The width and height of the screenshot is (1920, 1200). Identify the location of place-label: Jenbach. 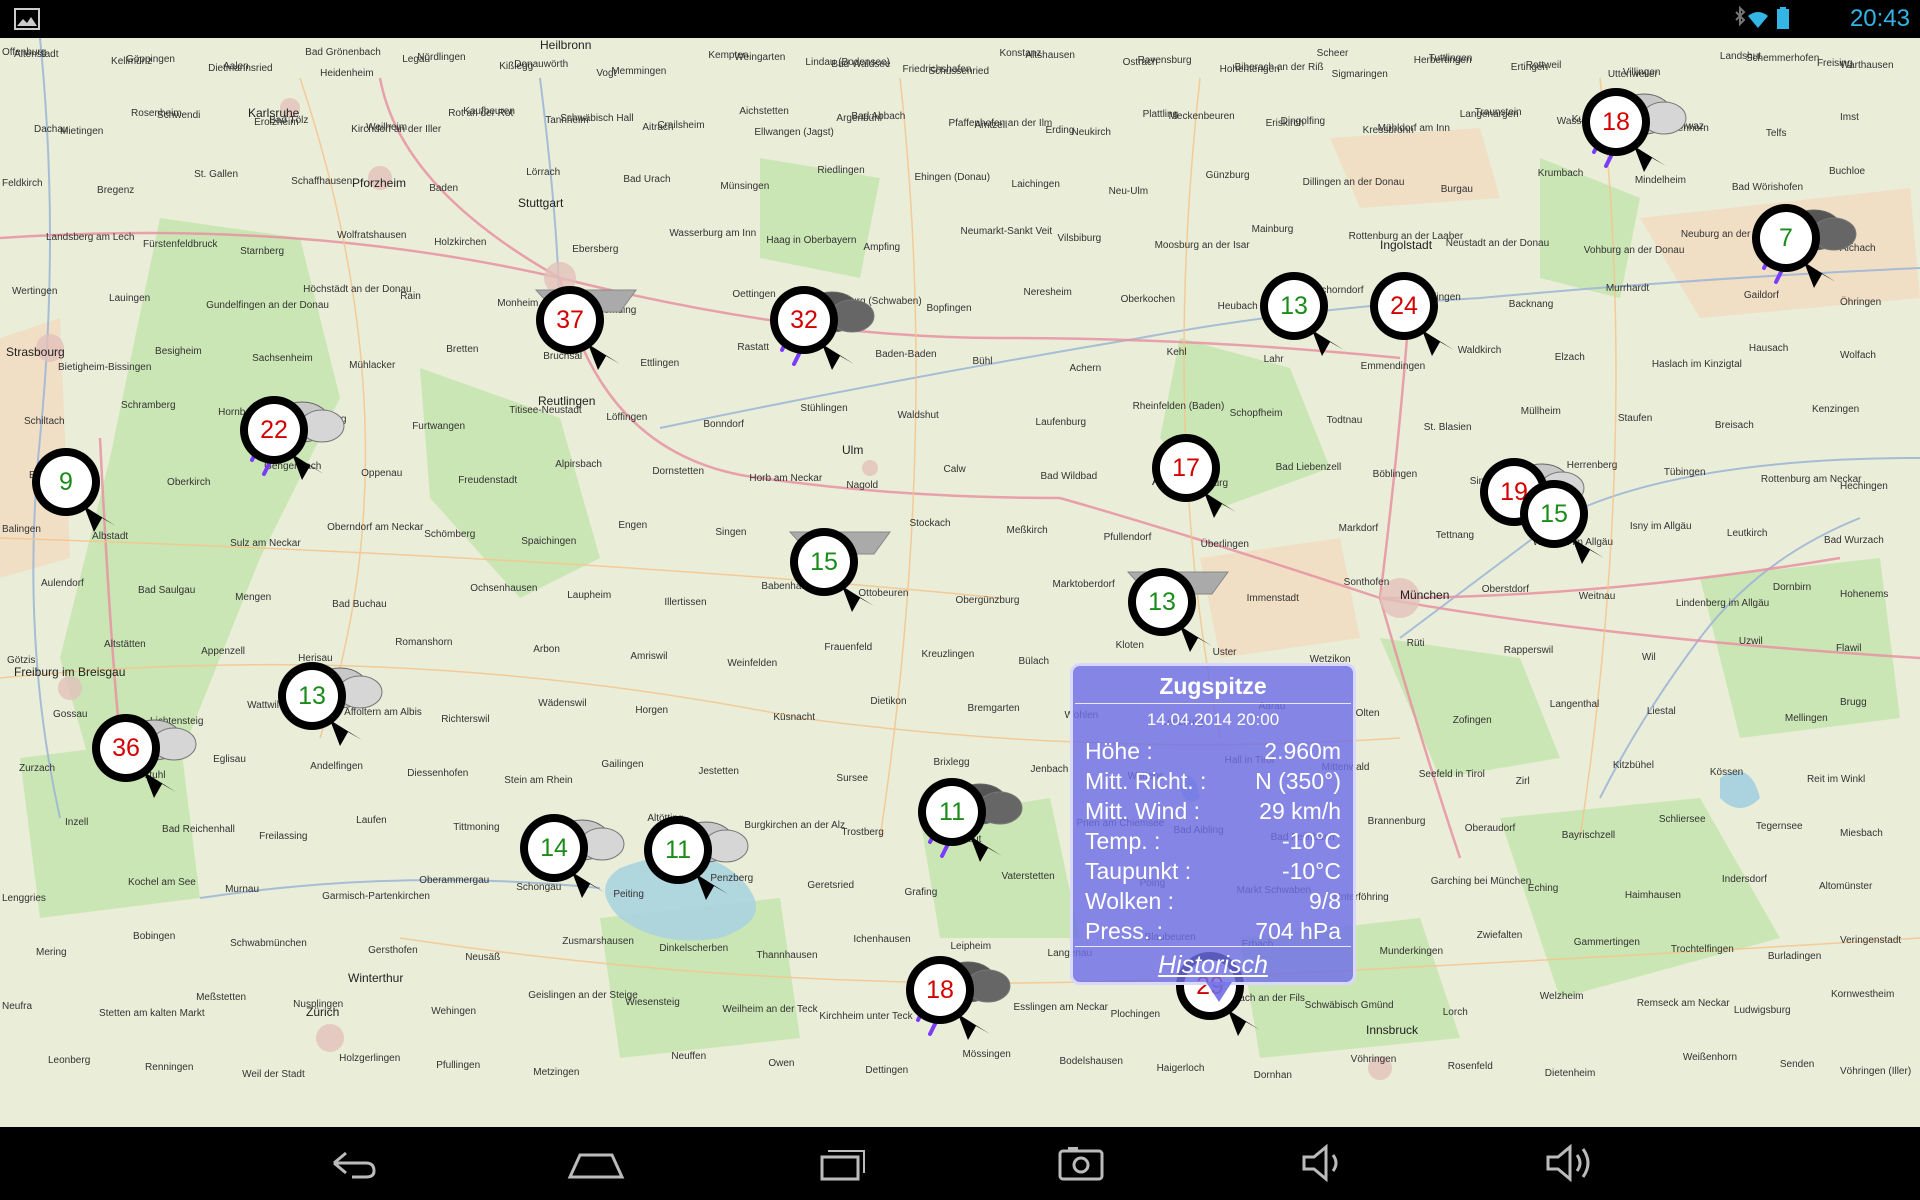
(1049, 769).